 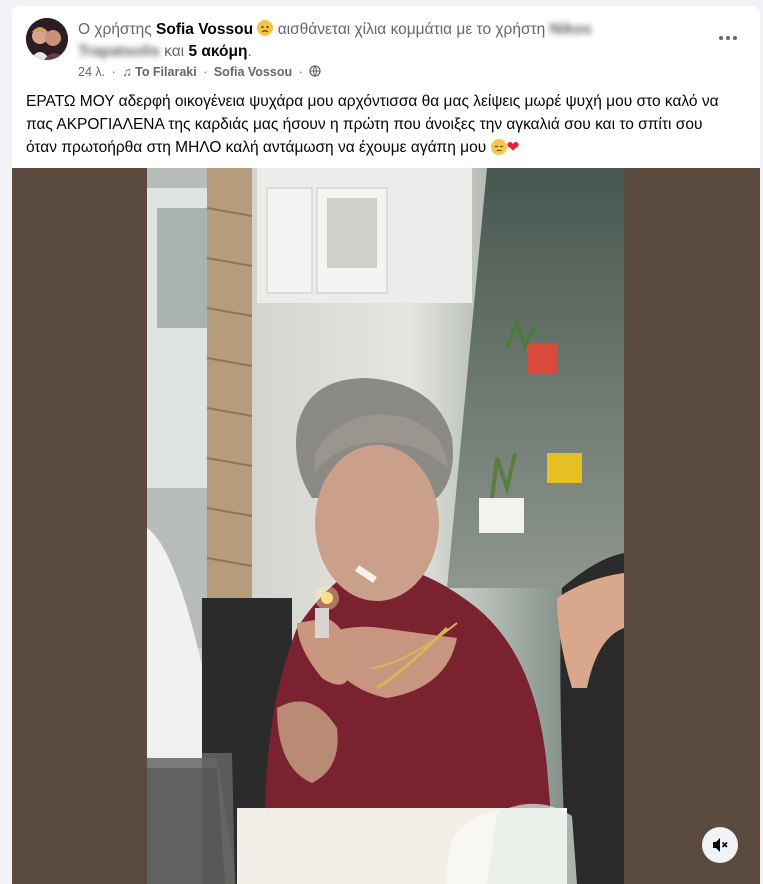 I want to click on period: ., so click(x=249, y=51).